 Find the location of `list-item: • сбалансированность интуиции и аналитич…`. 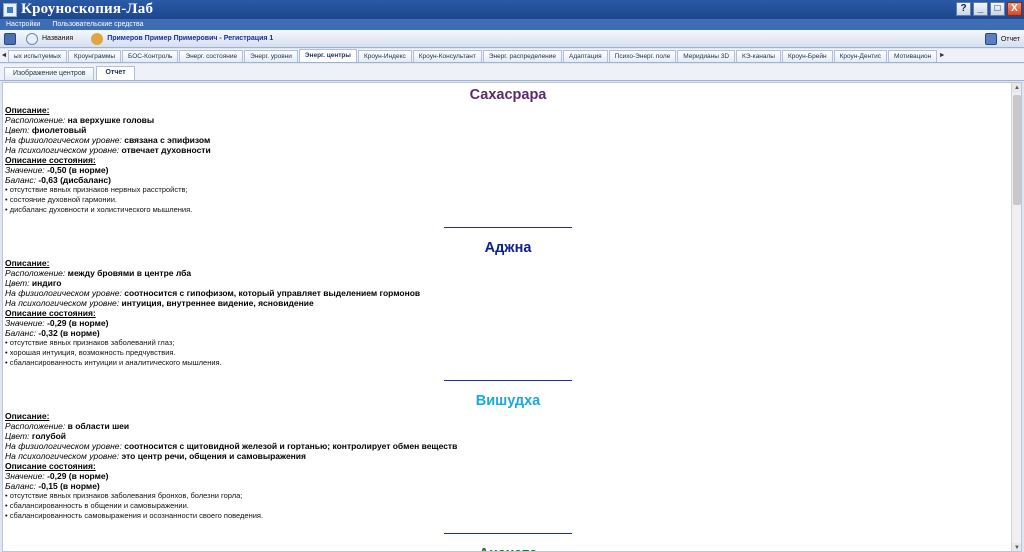

list-item: • сбалансированность интуиции и аналитич… is located at coordinates (113, 362).